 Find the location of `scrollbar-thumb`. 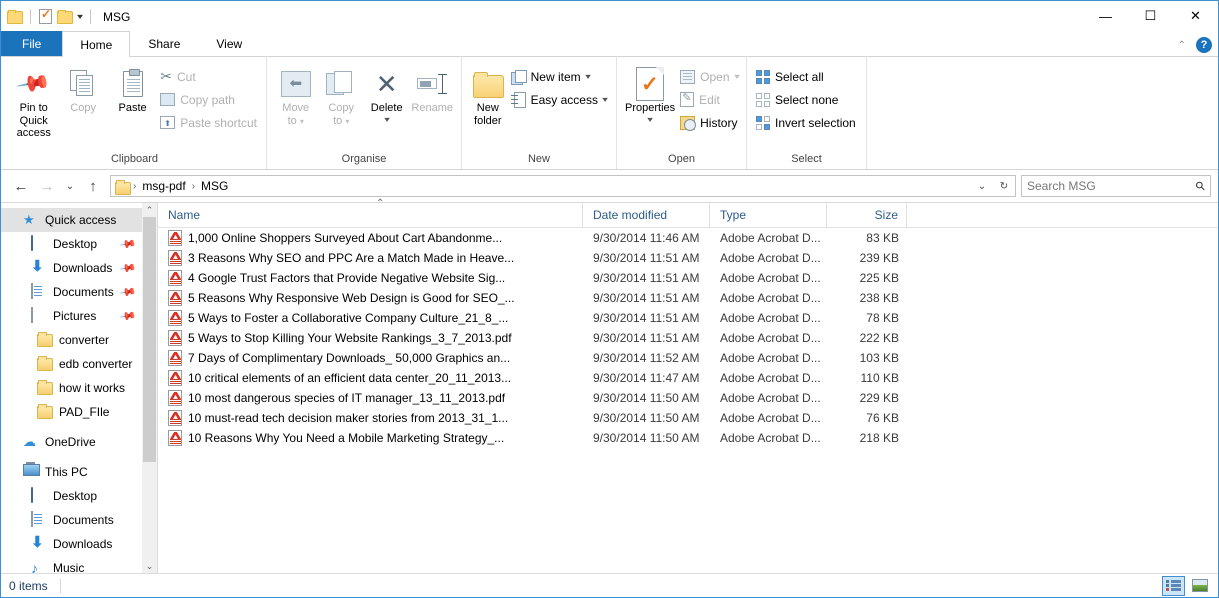

scrollbar-thumb is located at coordinates (149, 339).